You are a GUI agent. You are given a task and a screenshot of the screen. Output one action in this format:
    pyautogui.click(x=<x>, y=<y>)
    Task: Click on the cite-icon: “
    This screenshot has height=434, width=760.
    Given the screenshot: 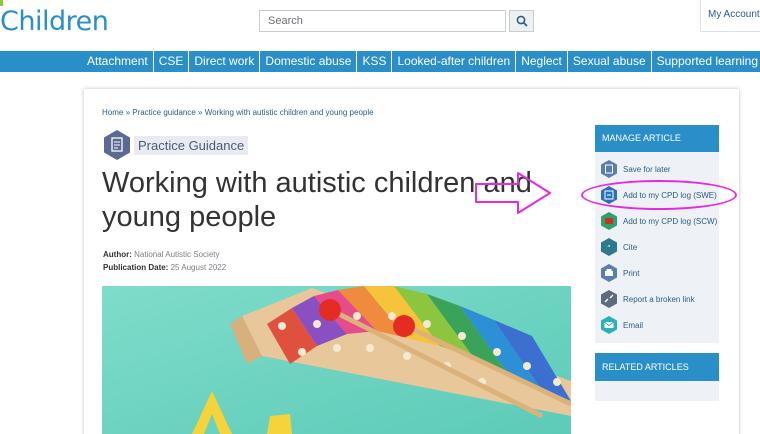 What is the action you would take?
    pyautogui.click(x=609, y=247)
    